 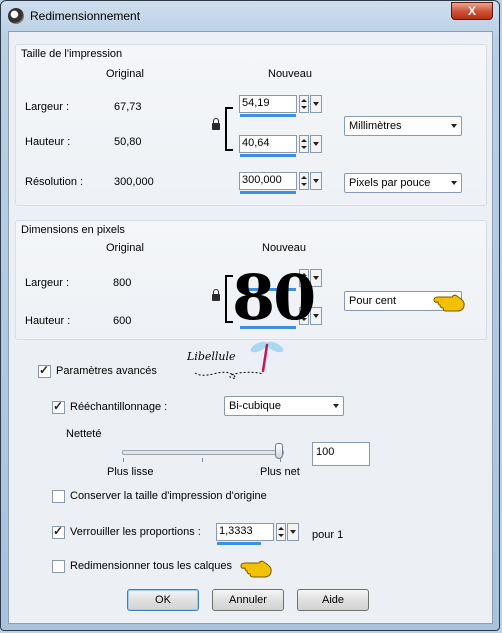 I want to click on resolution-spin-arrows, so click(x=304, y=181).